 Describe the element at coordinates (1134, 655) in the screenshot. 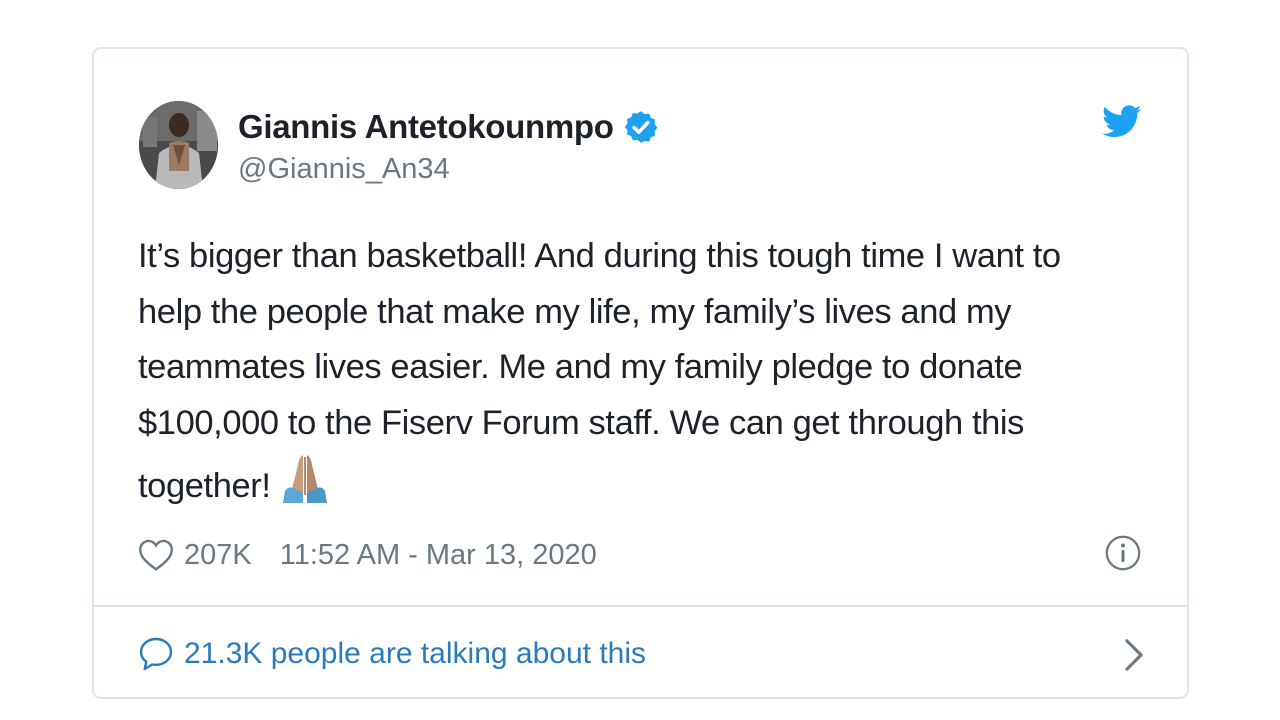

I see `chevron-right-icon` at that location.